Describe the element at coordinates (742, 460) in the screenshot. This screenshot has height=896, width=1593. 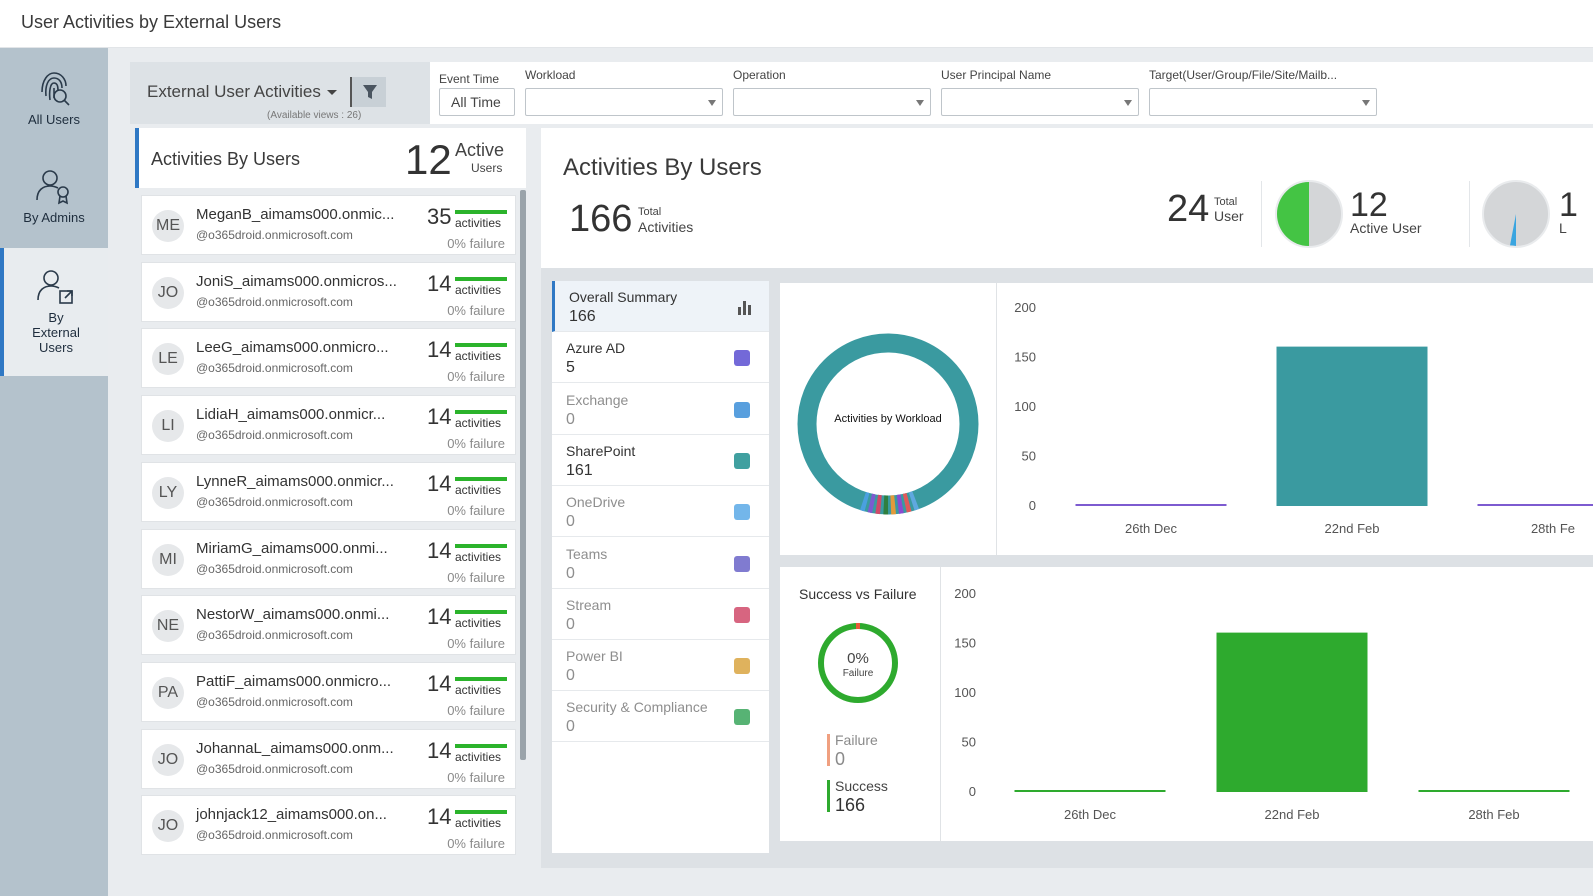
I see `sharepoint-icon` at that location.